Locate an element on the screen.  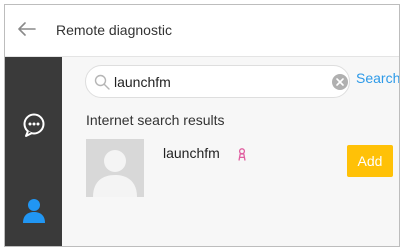
search-bar is located at coordinates (217, 81).